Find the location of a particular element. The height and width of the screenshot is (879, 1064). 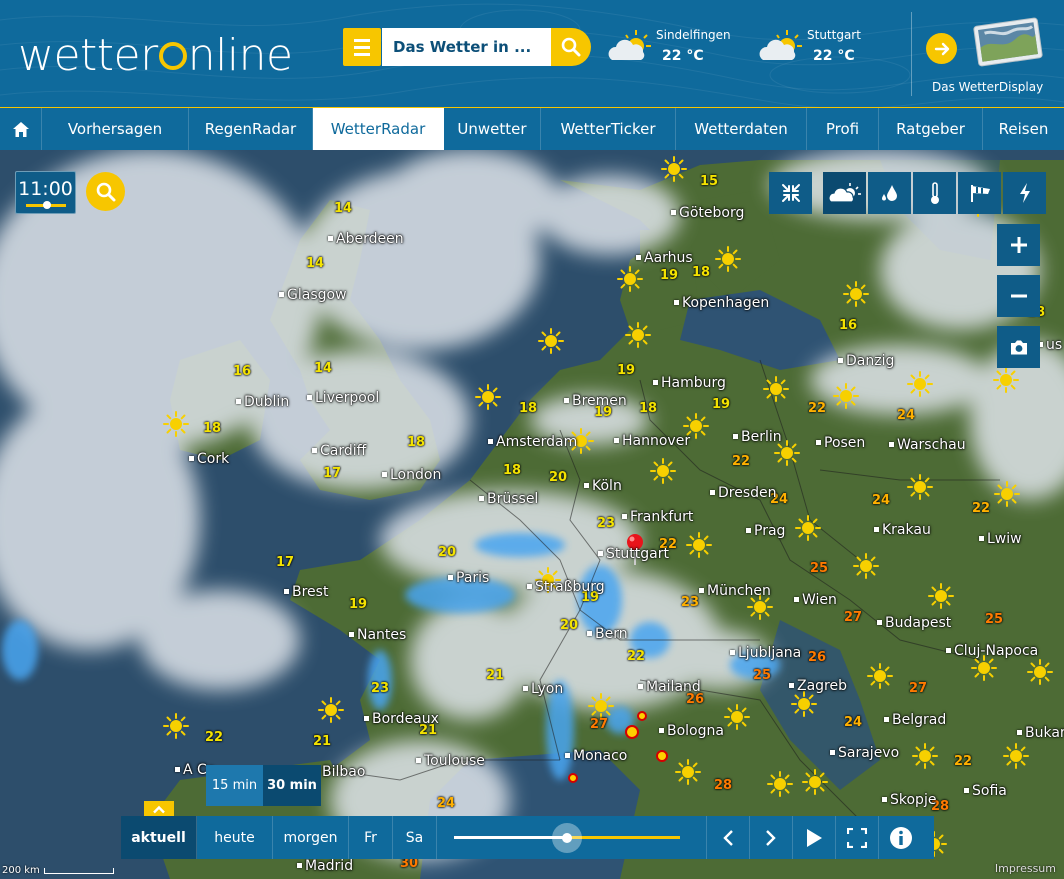

layer-temperature-button is located at coordinates (934, 193).